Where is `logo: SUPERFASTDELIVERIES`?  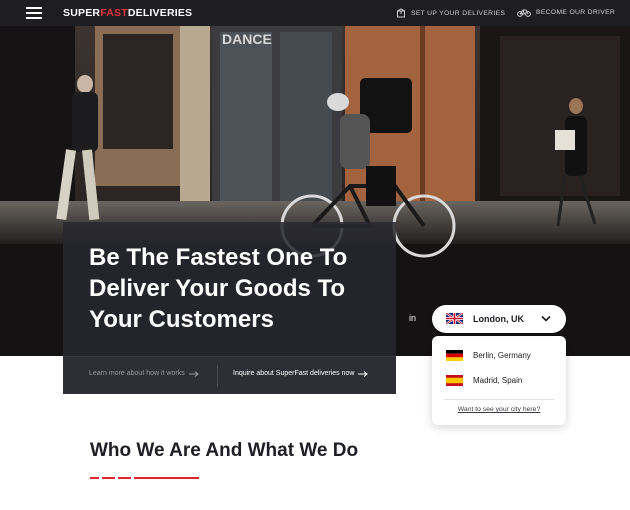
logo: SUPERFASTDELIVERIES is located at coordinates (127, 13).